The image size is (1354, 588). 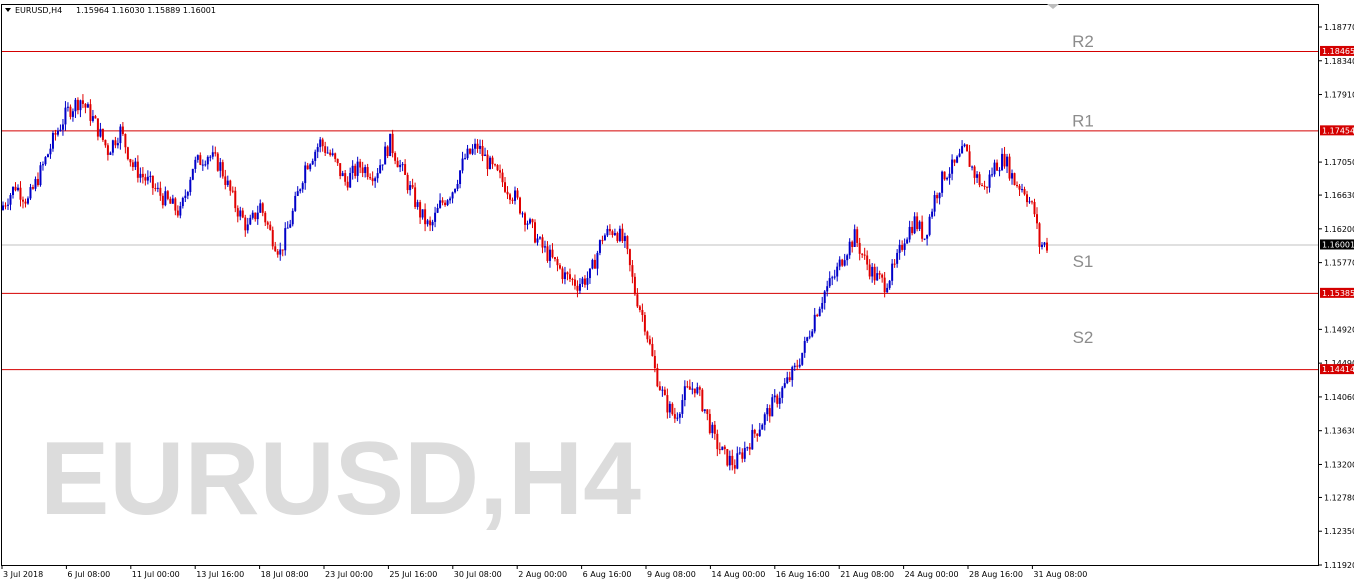 I want to click on chart-shift-icon, so click(x=1053, y=6).